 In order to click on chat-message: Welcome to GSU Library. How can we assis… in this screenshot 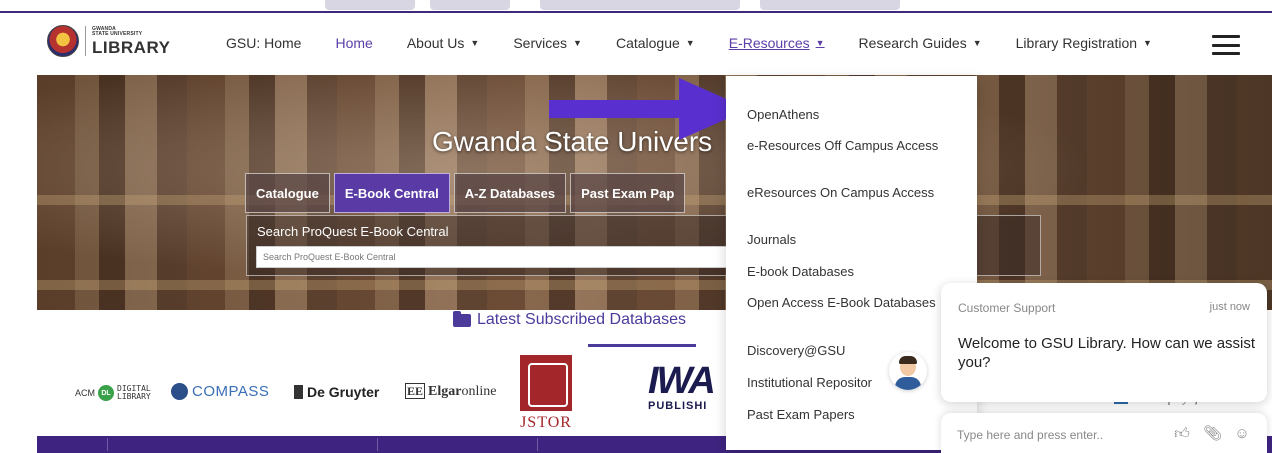, I will do `click(1107, 353)`.